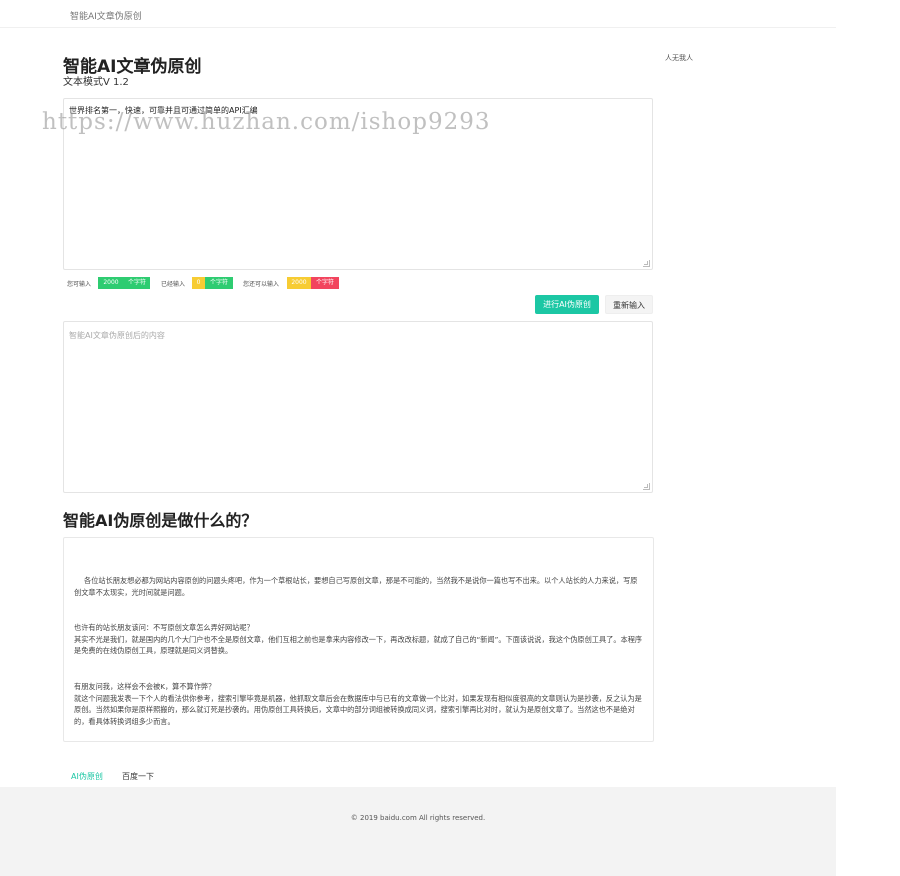 The image size is (900, 876). I want to click on reset-button: 重新输入, so click(629, 304).